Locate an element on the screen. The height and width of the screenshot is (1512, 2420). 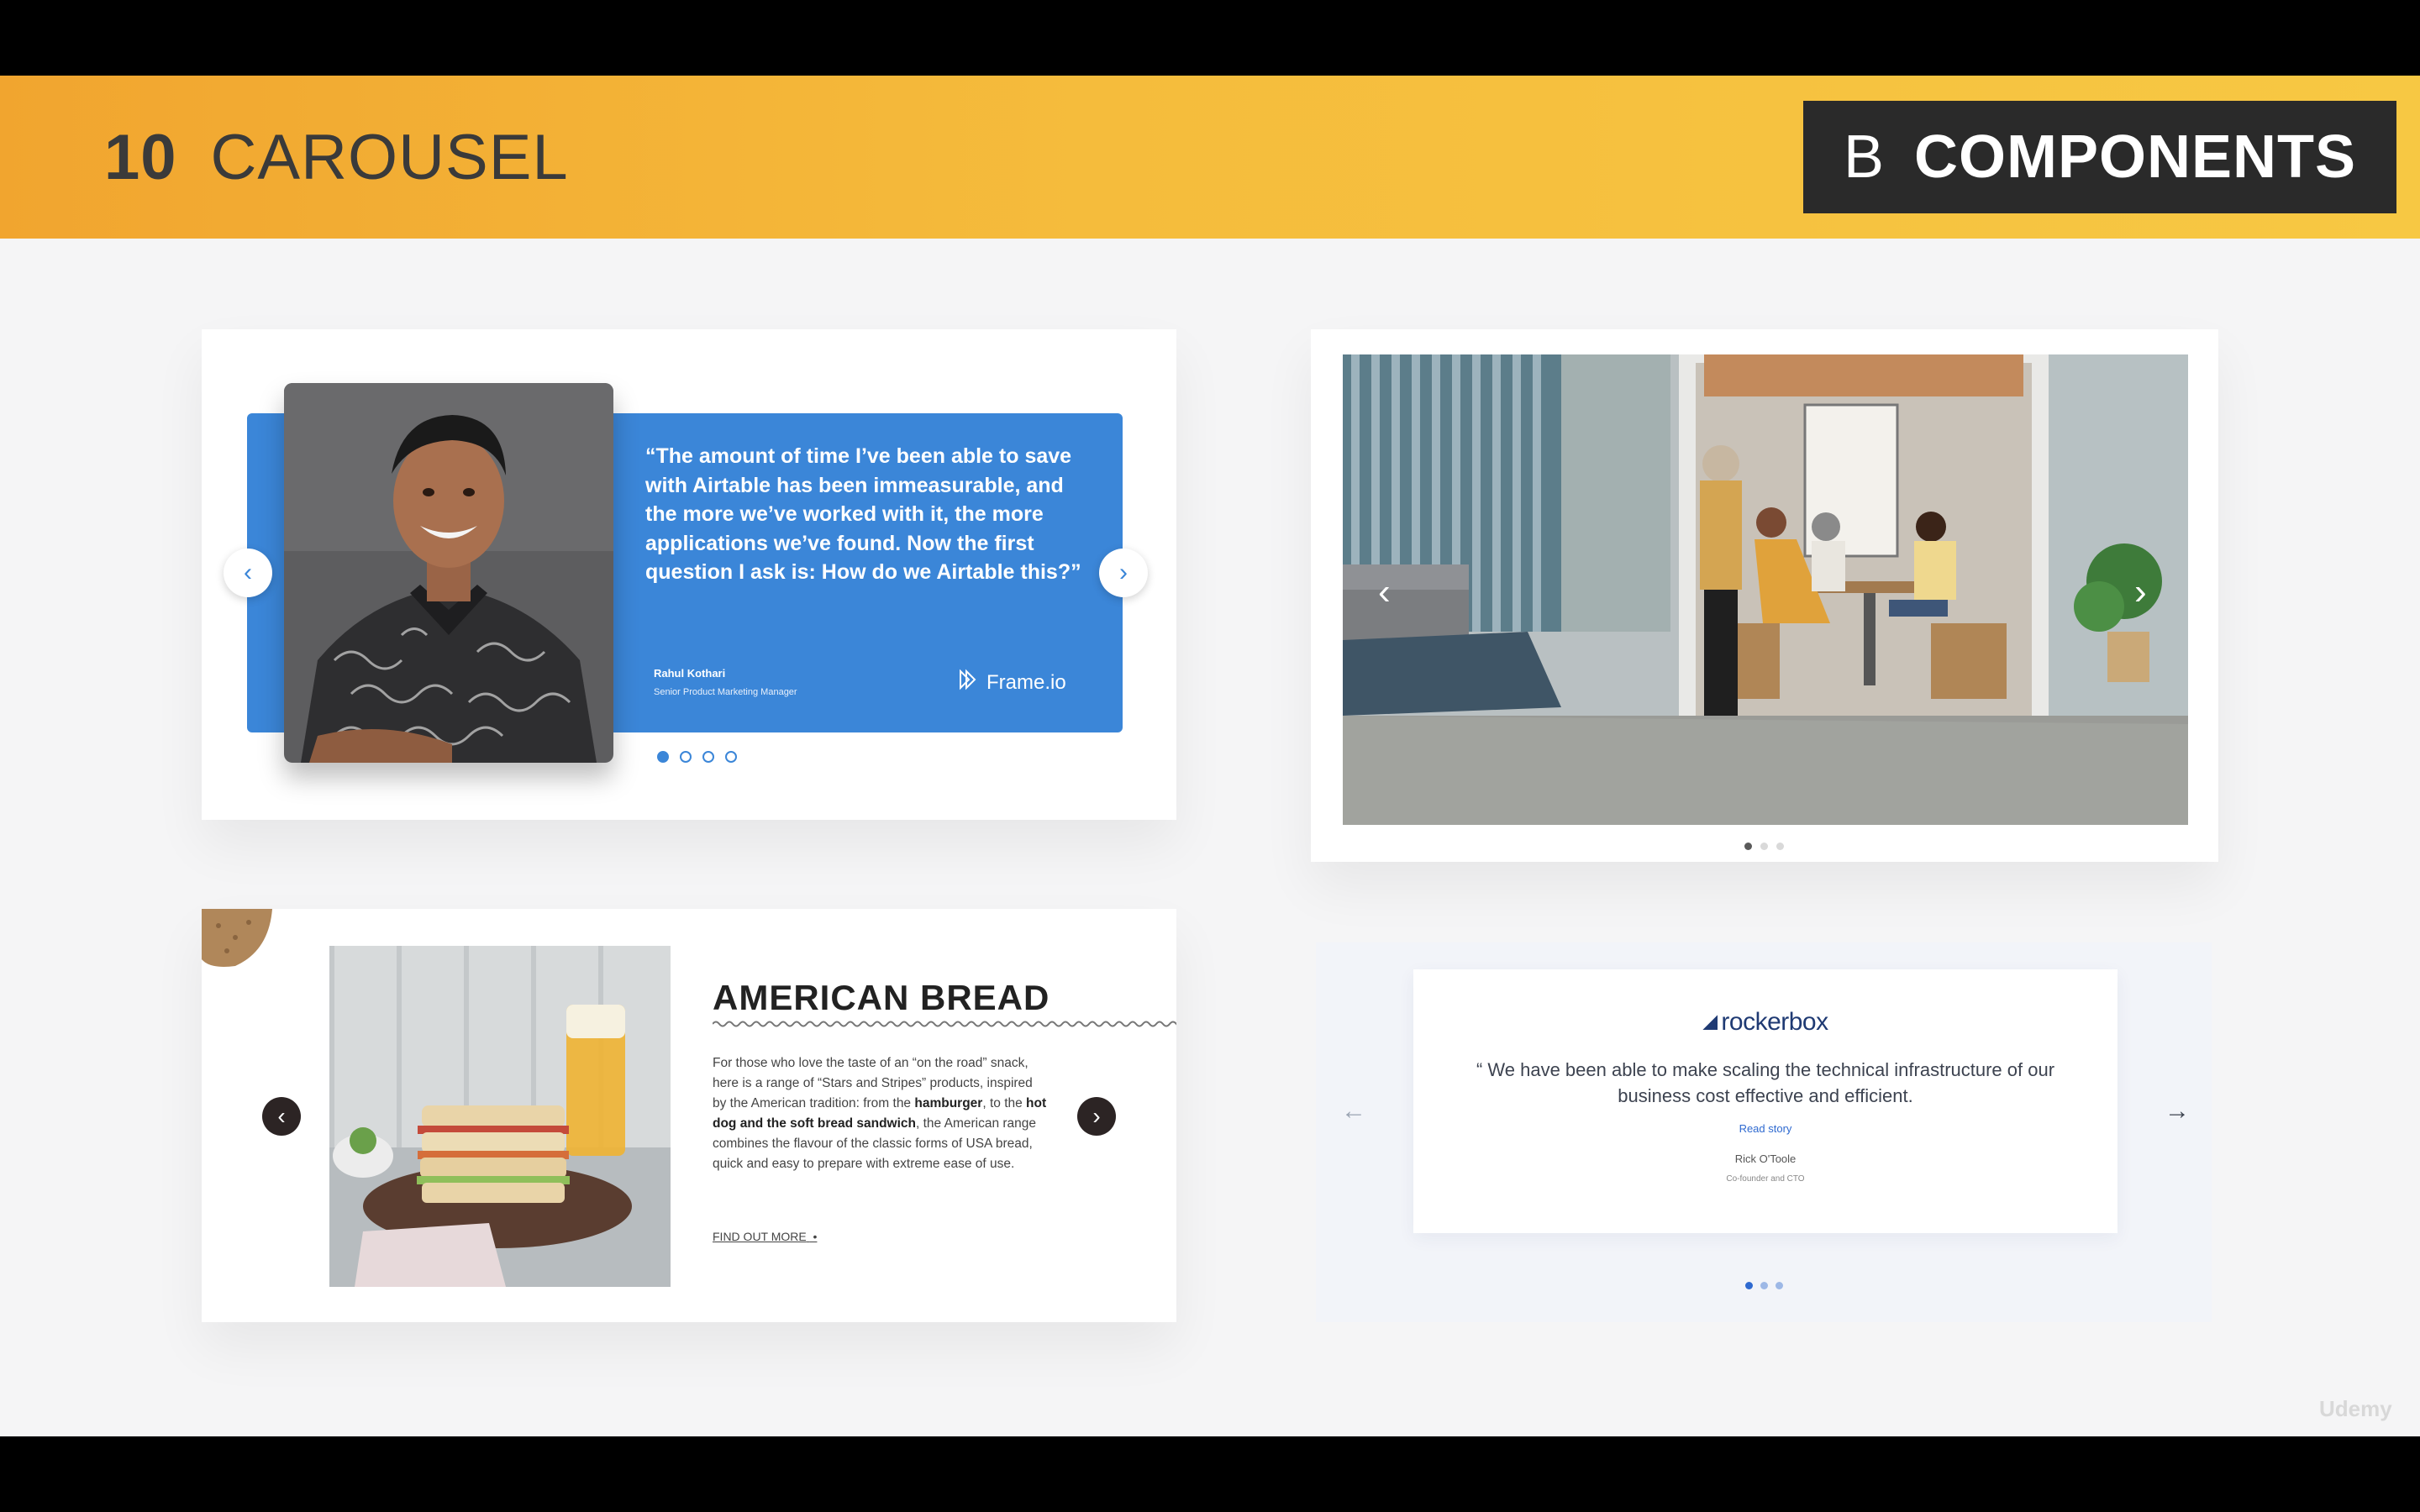
testimonial-pagination is located at coordinates (697, 757).